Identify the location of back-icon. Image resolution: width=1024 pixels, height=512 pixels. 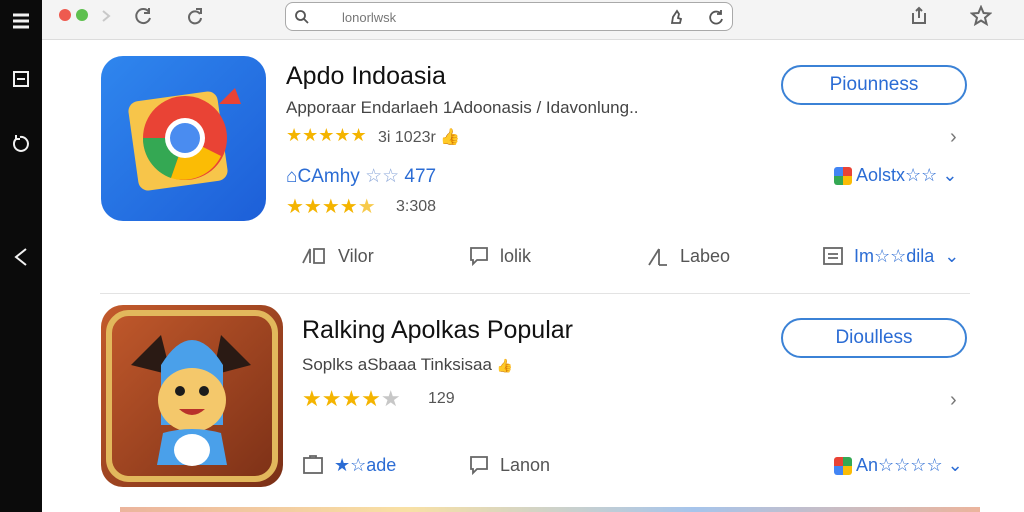
(21, 257).